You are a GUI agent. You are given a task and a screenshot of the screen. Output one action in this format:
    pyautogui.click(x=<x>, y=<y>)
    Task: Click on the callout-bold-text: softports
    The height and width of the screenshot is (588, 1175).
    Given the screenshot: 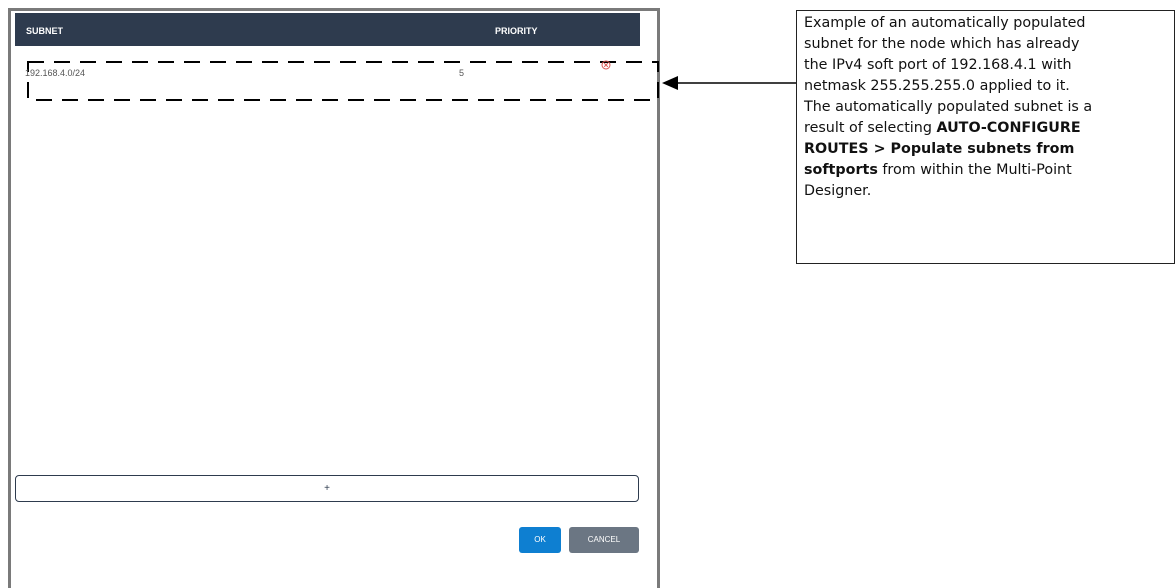 What is the action you would take?
    pyautogui.click(x=841, y=170)
    